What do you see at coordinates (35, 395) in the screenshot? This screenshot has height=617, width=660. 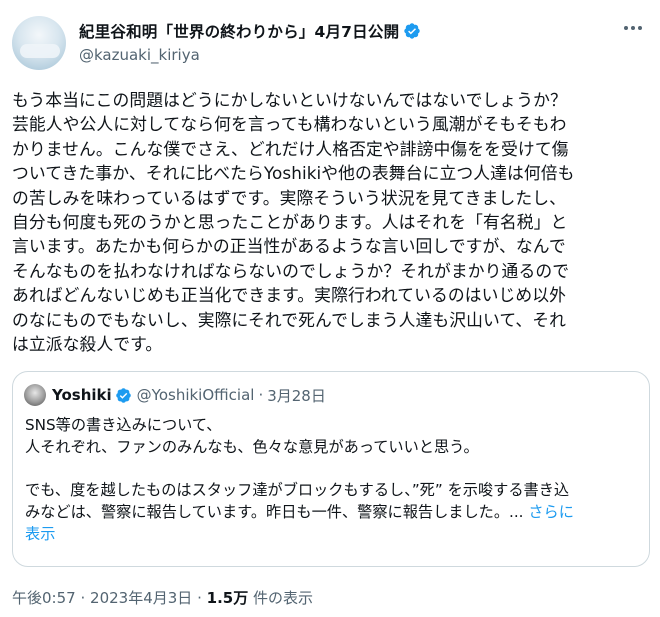 I see `quoted-author-avatar` at bounding box center [35, 395].